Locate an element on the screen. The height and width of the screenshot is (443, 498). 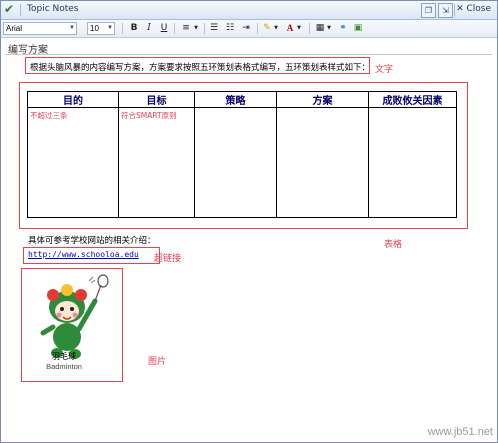
insert-image-icon: ▣ is located at coordinates (358, 28).